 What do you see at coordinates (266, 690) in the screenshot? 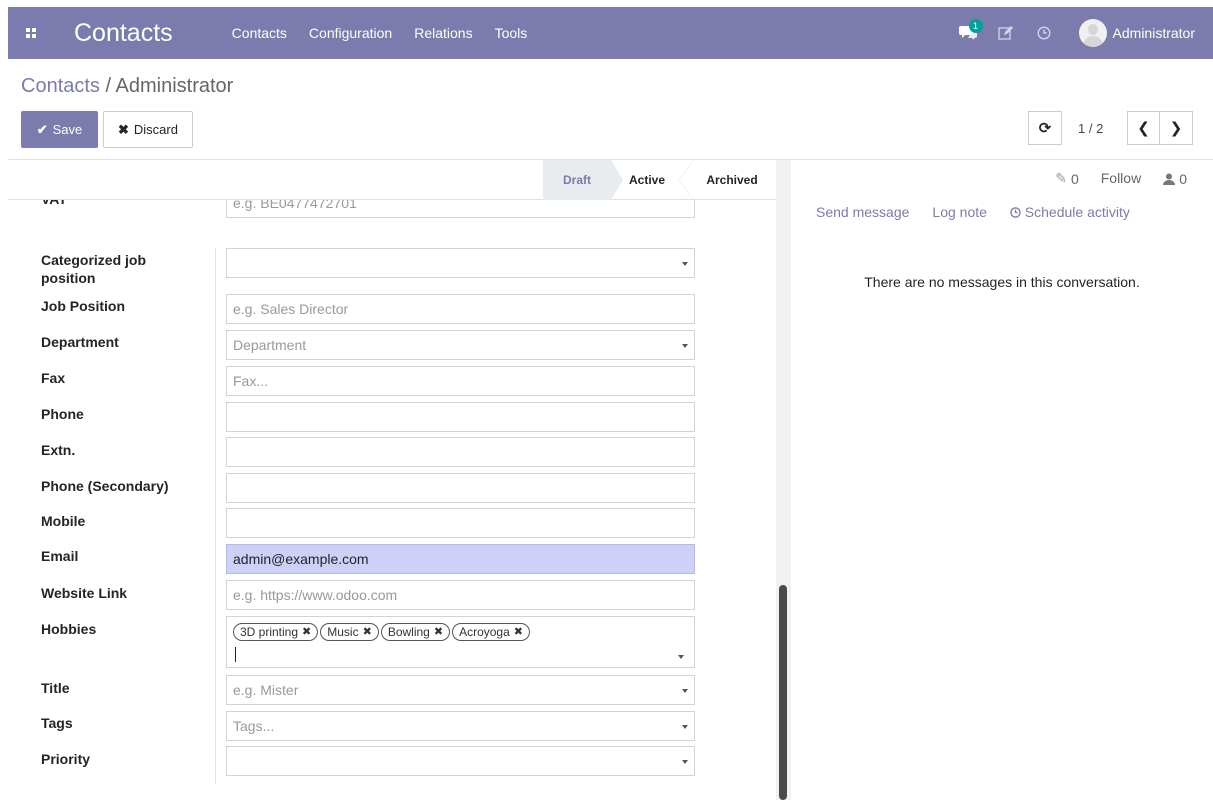
I see `title-placeholder: e.g. Mister` at bounding box center [266, 690].